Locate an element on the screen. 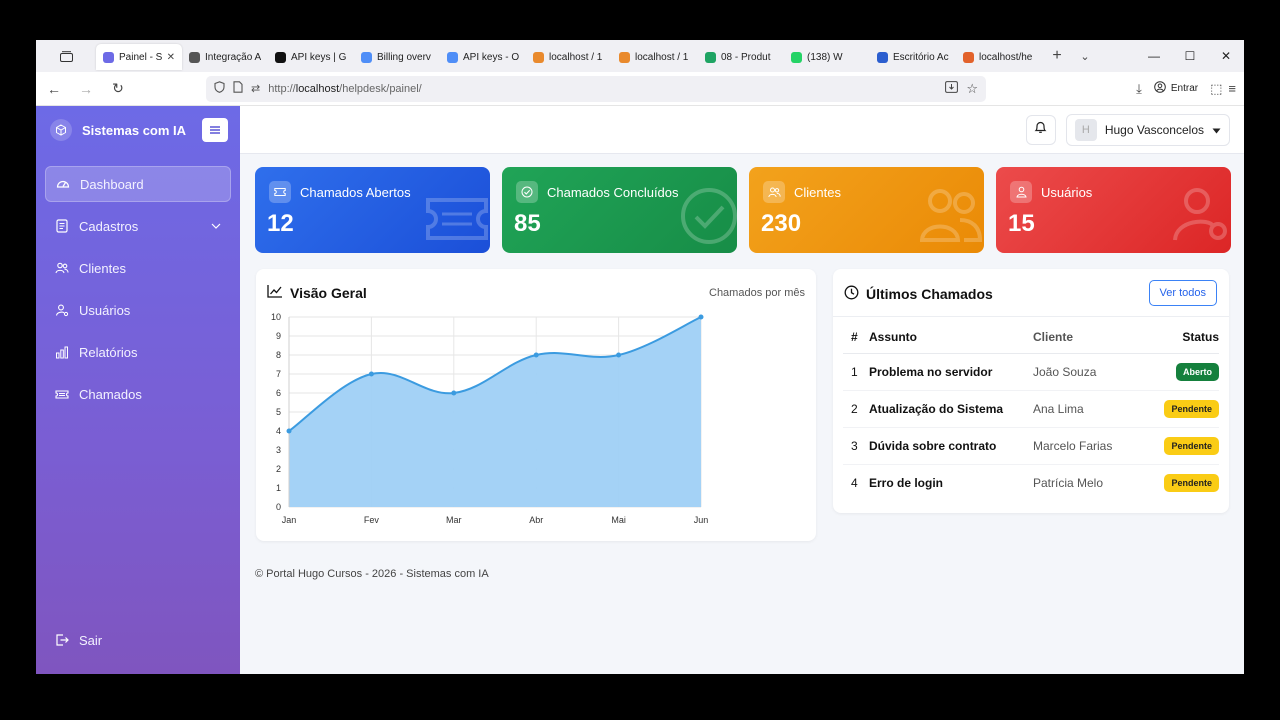  y-tick-label: 2 is located at coordinates (278, 469).